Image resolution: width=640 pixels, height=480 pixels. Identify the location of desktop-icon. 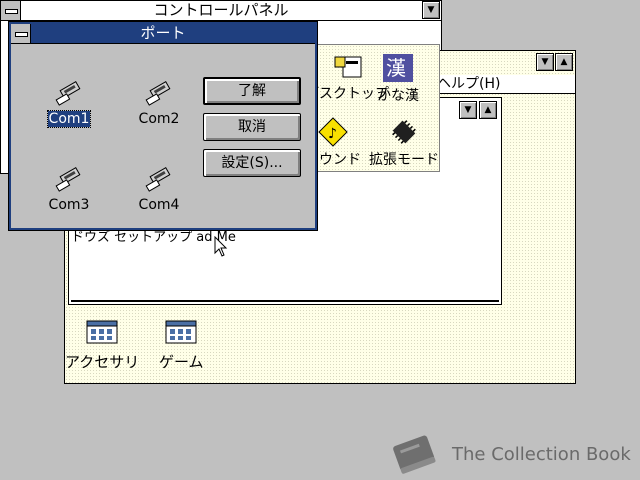
(348, 67).